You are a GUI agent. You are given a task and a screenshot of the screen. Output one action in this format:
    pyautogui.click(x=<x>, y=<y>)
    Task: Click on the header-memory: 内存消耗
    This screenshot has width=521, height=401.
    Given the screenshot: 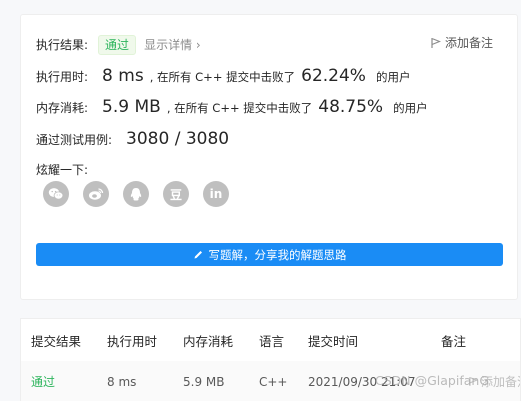 What is the action you would take?
    pyautogui.click(x=208, y=341)
    